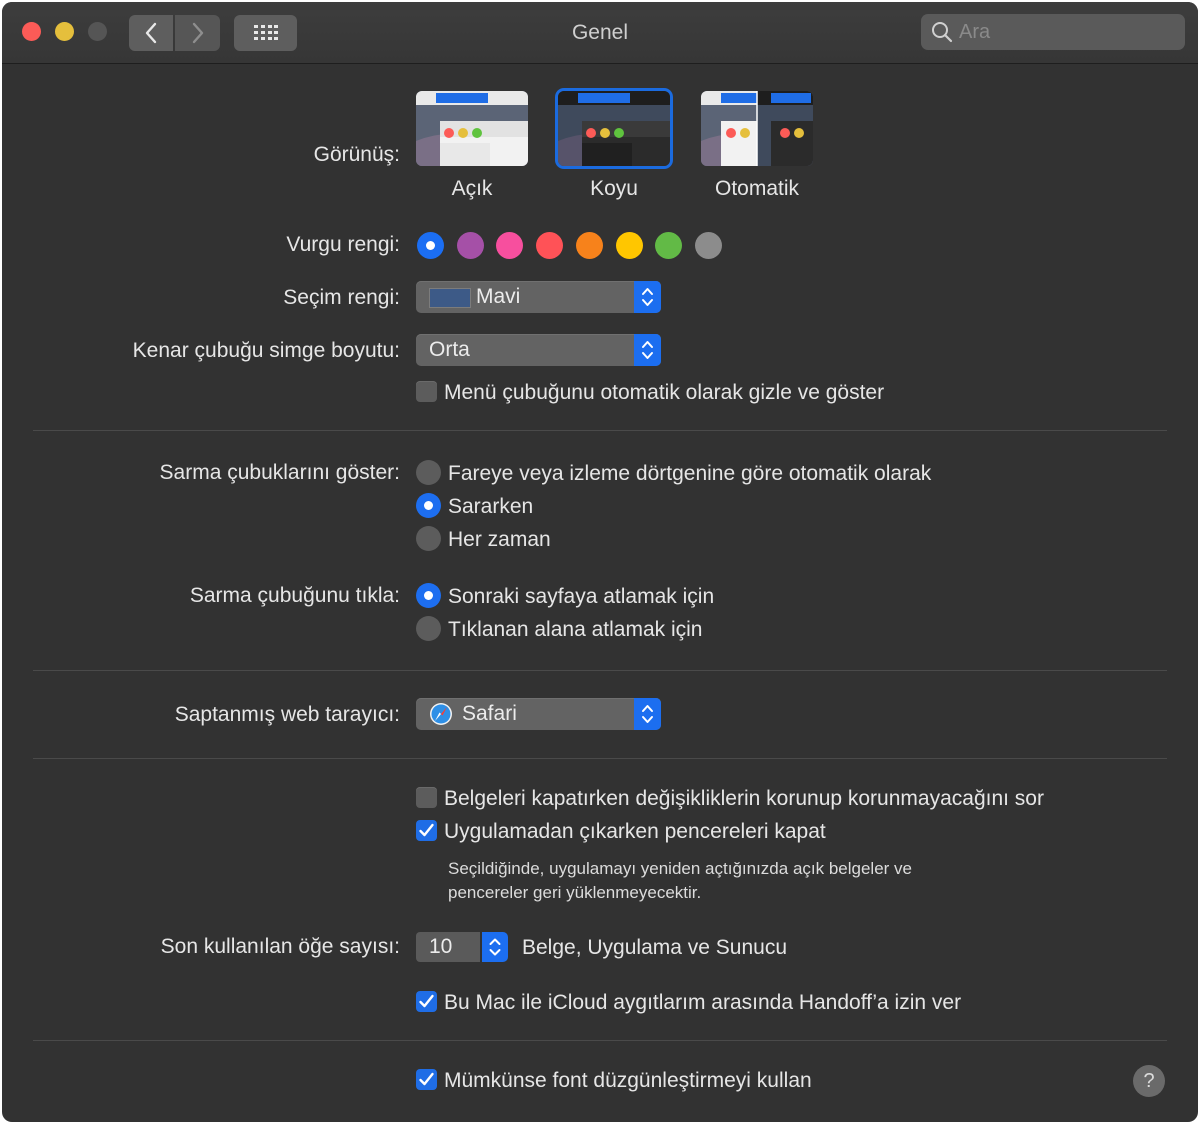 This screenshot has height=1124, width=1200. I want to click on scroll-click-spot-radio, so click(428, 628).